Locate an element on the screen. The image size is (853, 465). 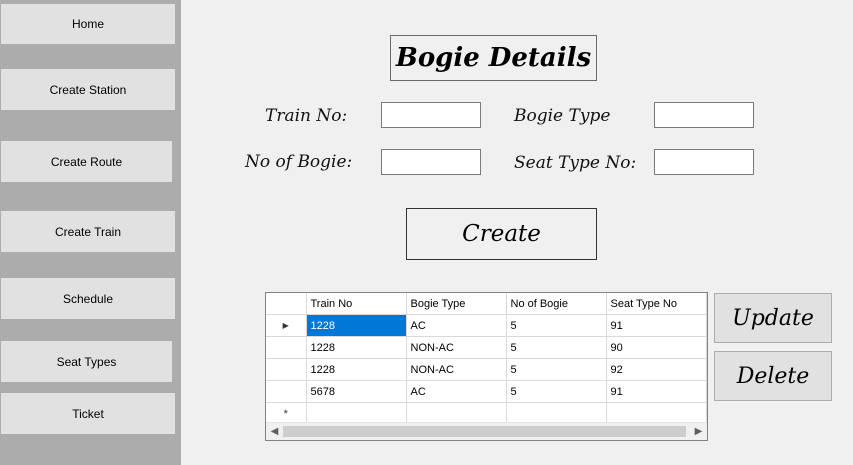
table-row: ▶ 1228 AC 5 91 is located at coordinates (486, 325).